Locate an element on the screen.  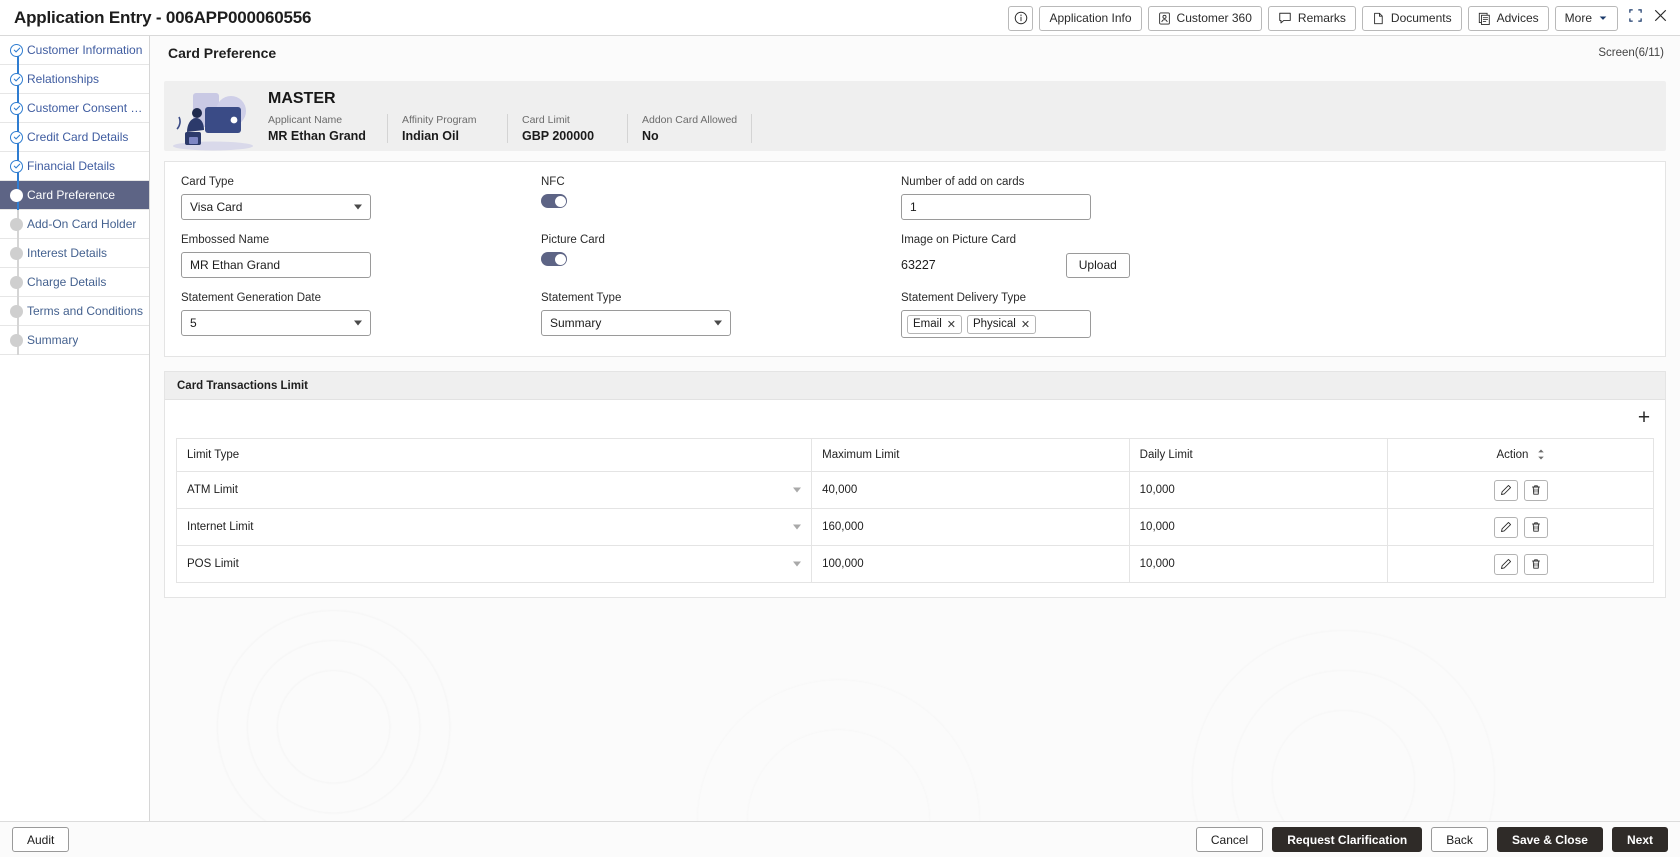
step-complete-icon is located at coordinates (16, 50).